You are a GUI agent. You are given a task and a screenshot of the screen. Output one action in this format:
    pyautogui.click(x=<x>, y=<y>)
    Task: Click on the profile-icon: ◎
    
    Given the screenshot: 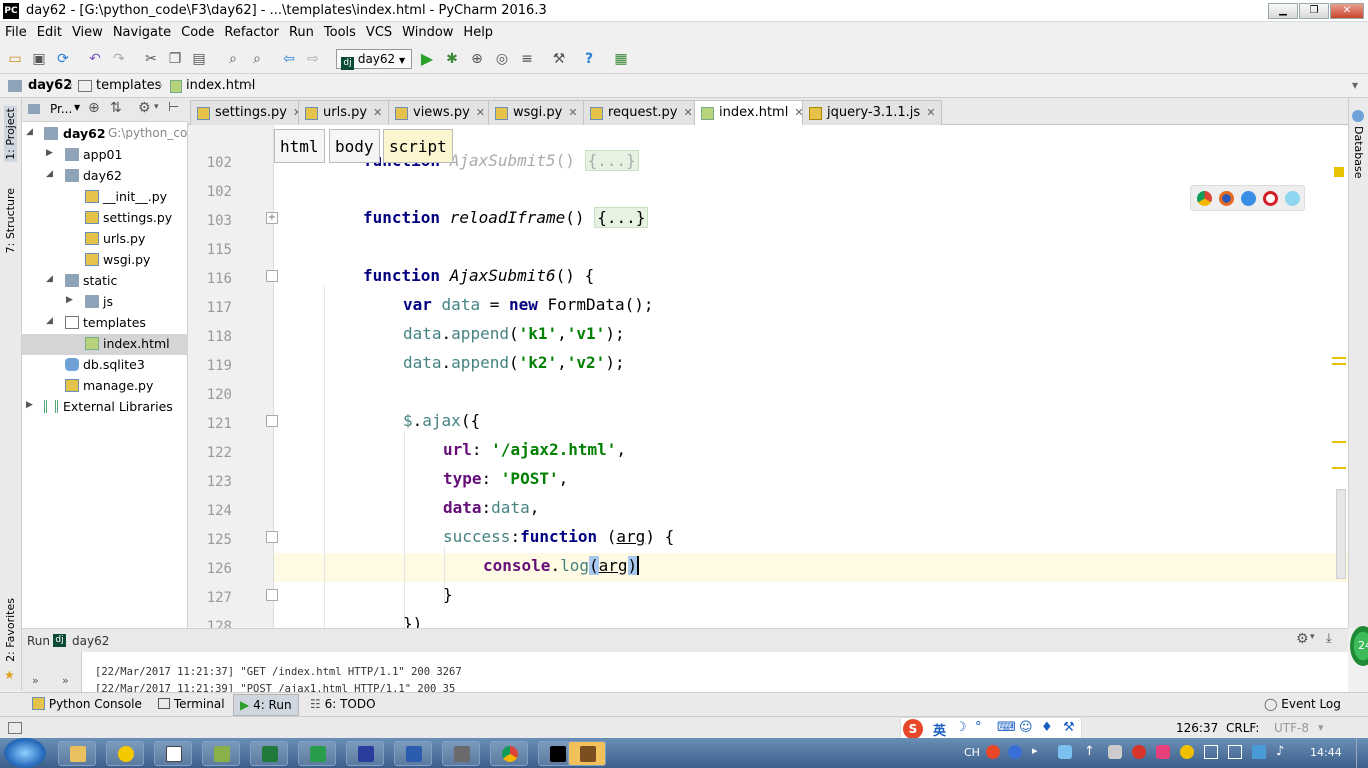 What is the action you would take?
    pyautogui.click(x=502, y=59)
    